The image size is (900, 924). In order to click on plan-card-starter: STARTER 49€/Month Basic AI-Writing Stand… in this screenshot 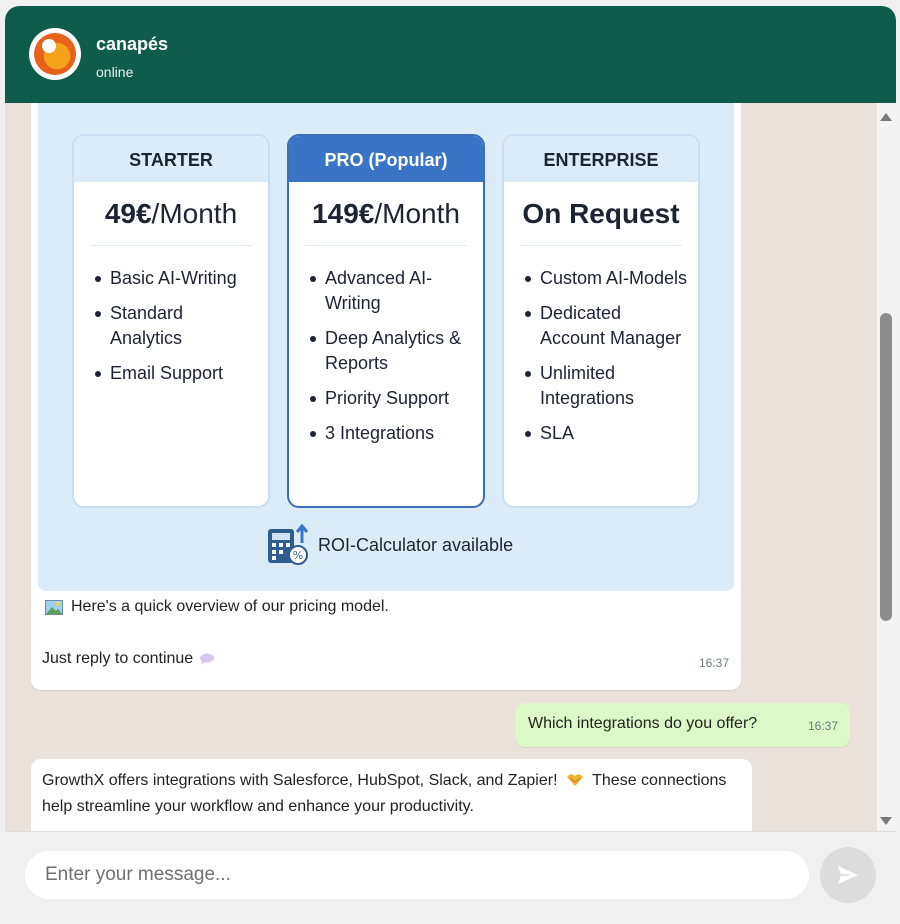, I will do `click(171, 321)`.